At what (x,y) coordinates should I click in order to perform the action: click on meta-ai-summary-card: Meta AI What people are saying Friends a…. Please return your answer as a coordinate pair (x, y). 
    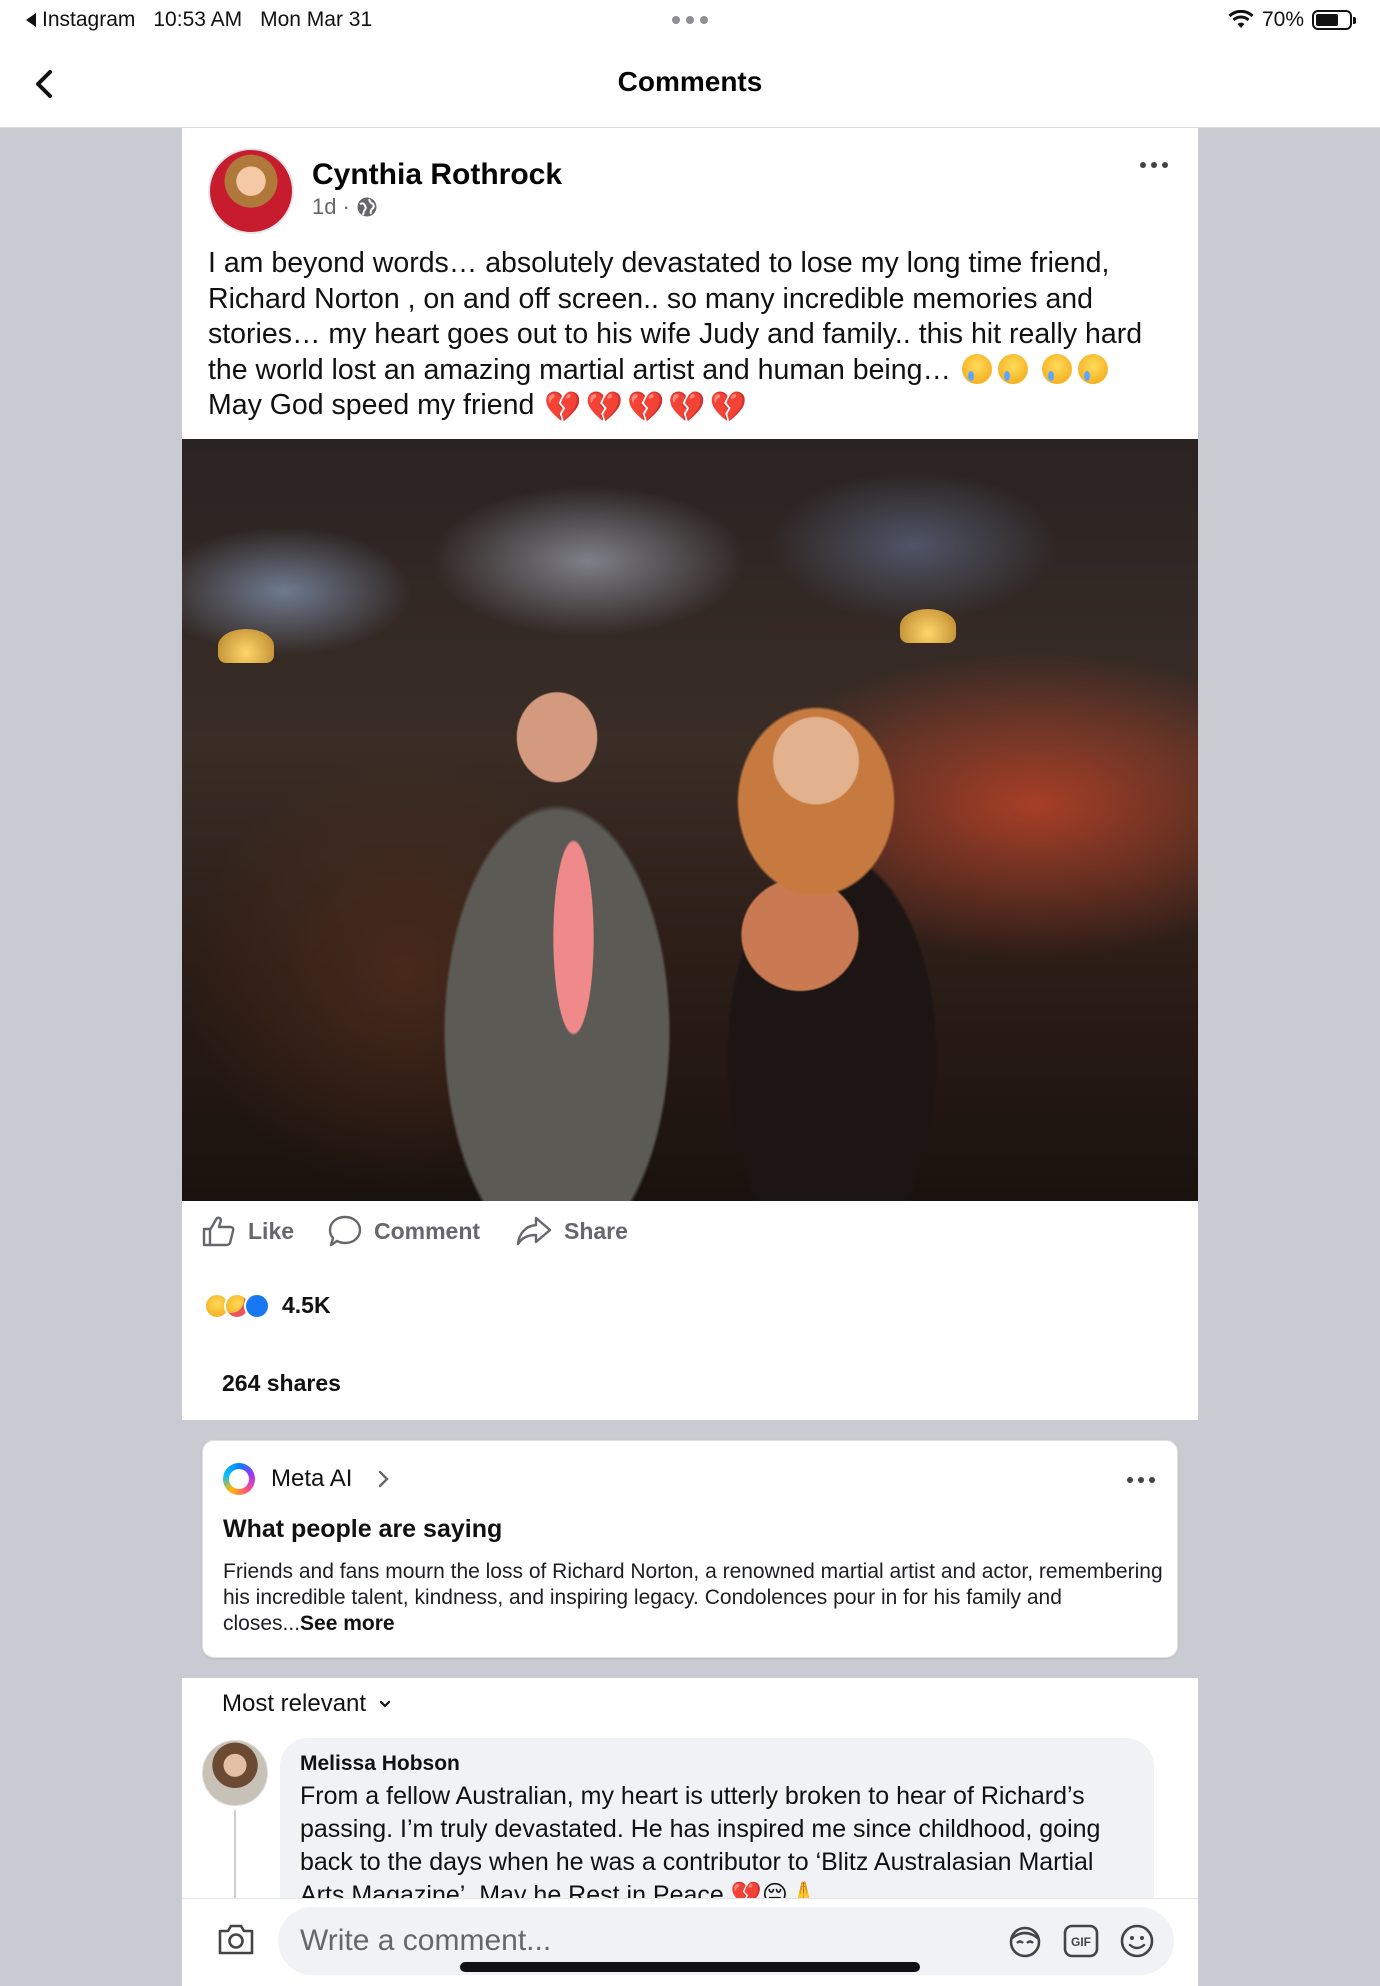
    Looking at the image, I should click on (690, 1549).